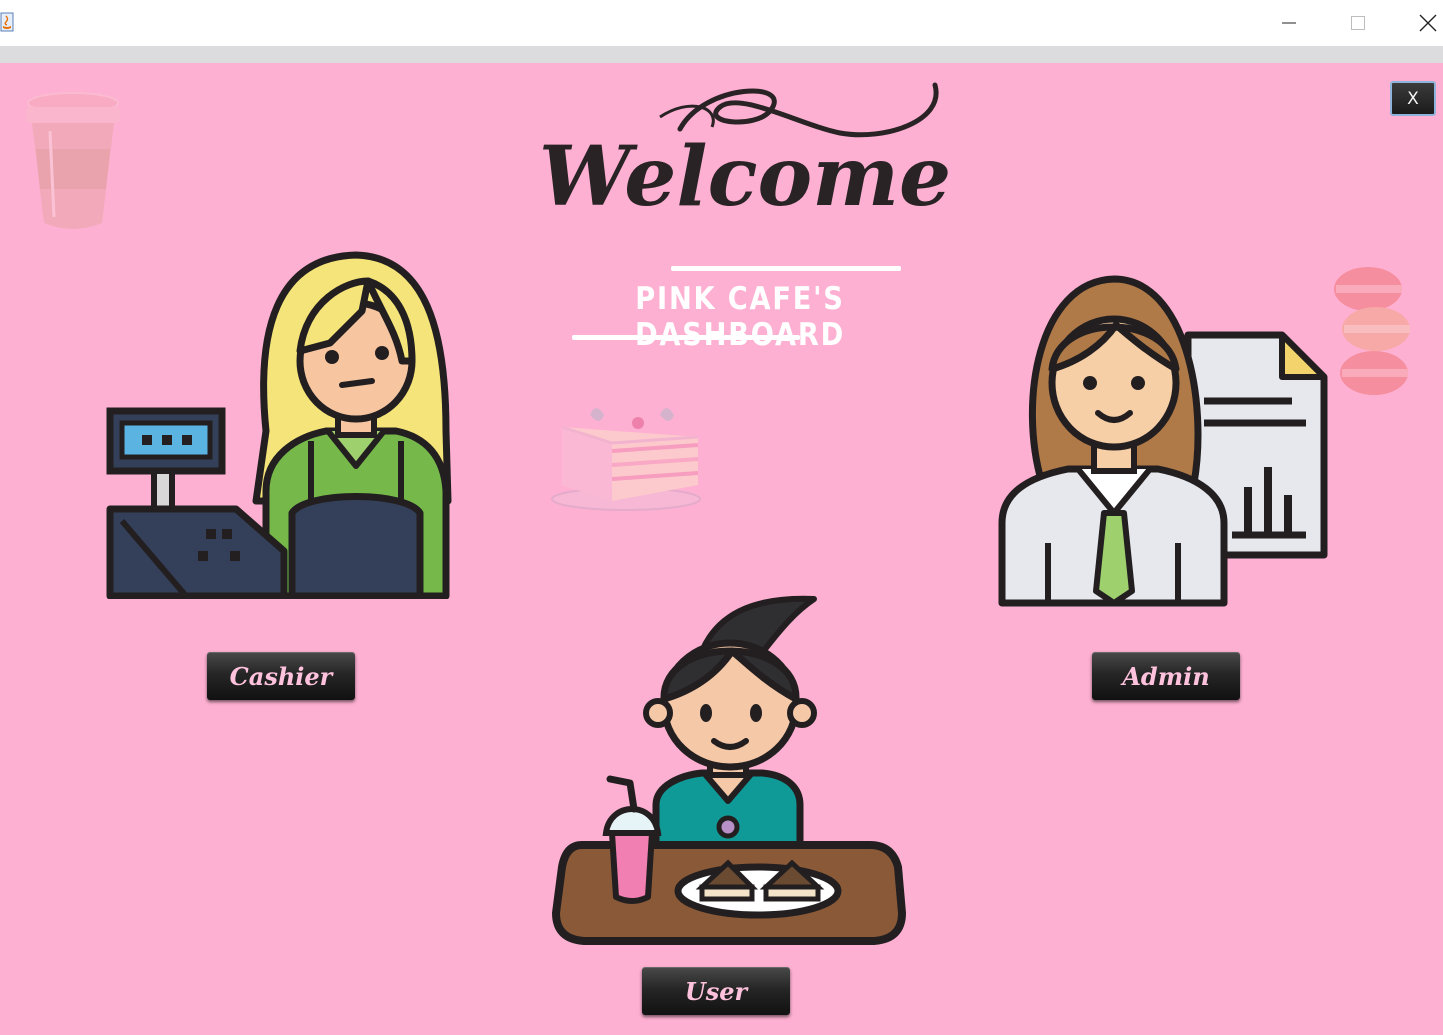  I want to click on maximize-icon, so click(1358, 23).